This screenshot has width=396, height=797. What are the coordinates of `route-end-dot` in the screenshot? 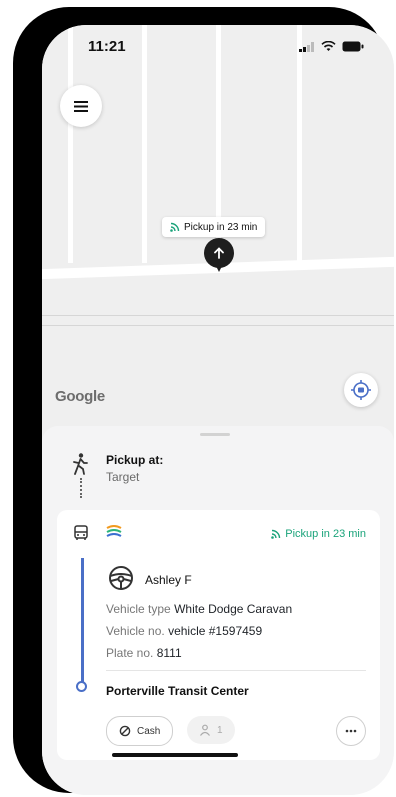 It's located at (81, 686).